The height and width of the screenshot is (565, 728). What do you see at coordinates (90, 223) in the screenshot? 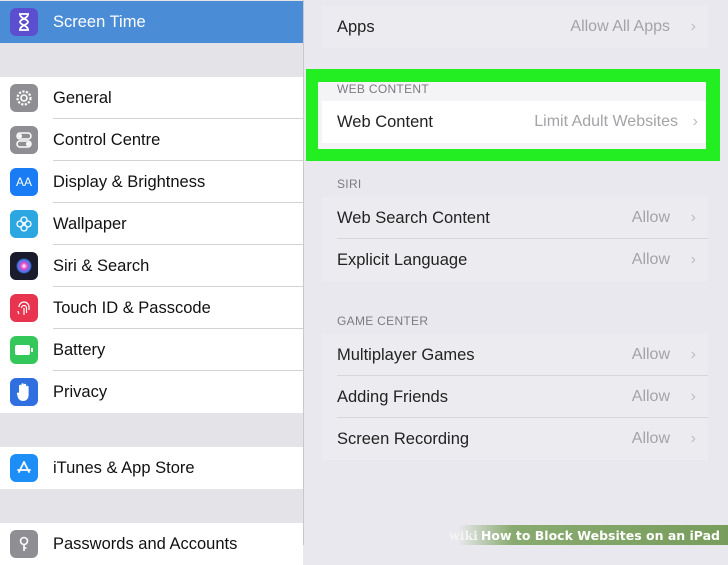
I see `sidebar-item-label: Wallpaper` at bounding box center [90, 223].